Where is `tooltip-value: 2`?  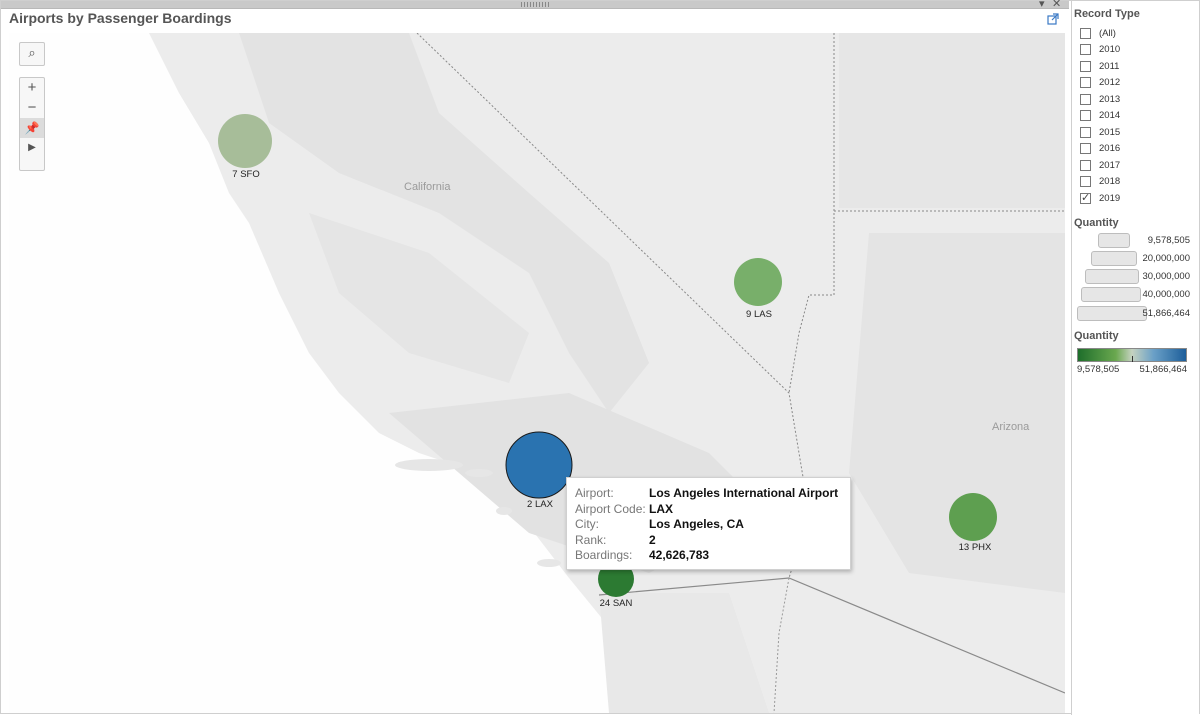 tooltip-value: 2 is located at coordinates (652, 539).